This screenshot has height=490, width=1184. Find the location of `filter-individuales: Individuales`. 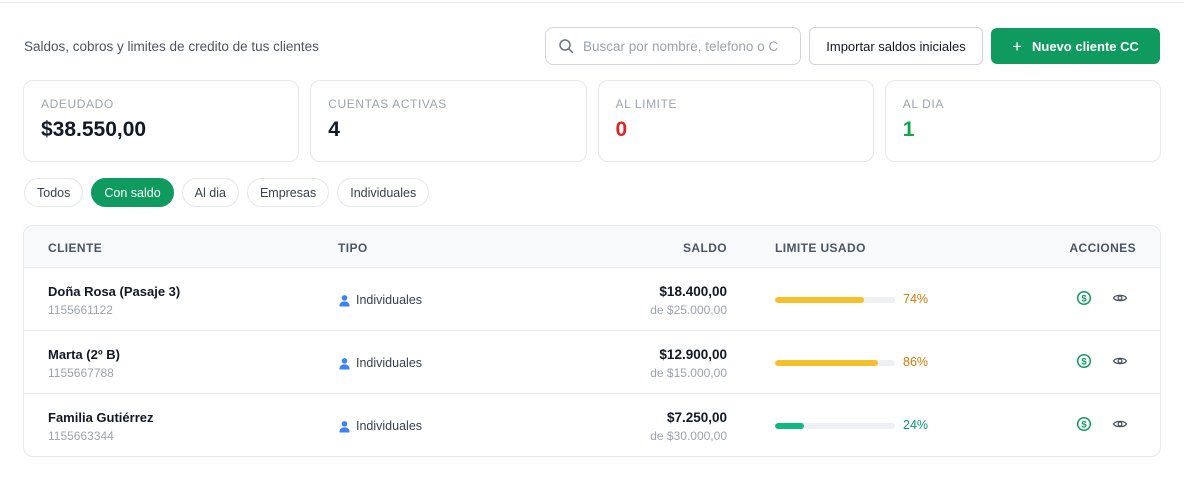

filter-individuales: Individuales is located at coordinates (383, 192).